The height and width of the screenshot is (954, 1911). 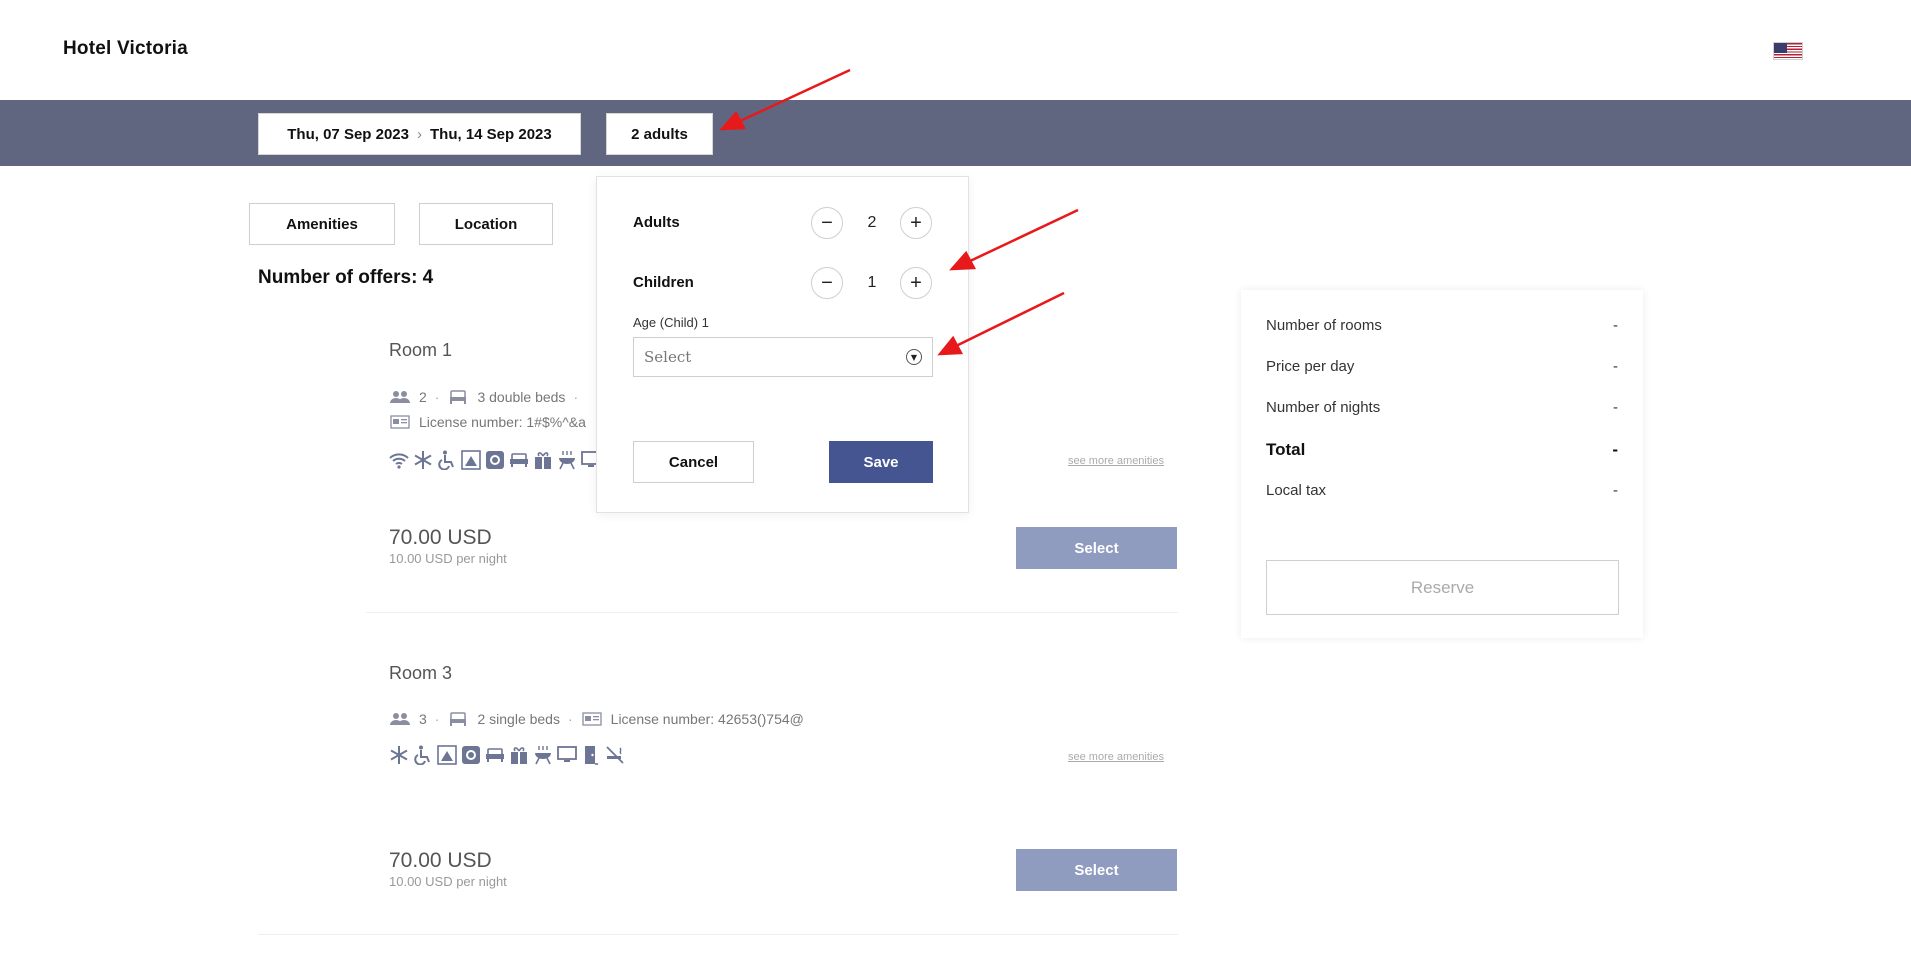 What do you see at coordinates (914, 357) in the screenshot?
I see `chevron-down-icon: ▼` at bounding box center [914, 357].